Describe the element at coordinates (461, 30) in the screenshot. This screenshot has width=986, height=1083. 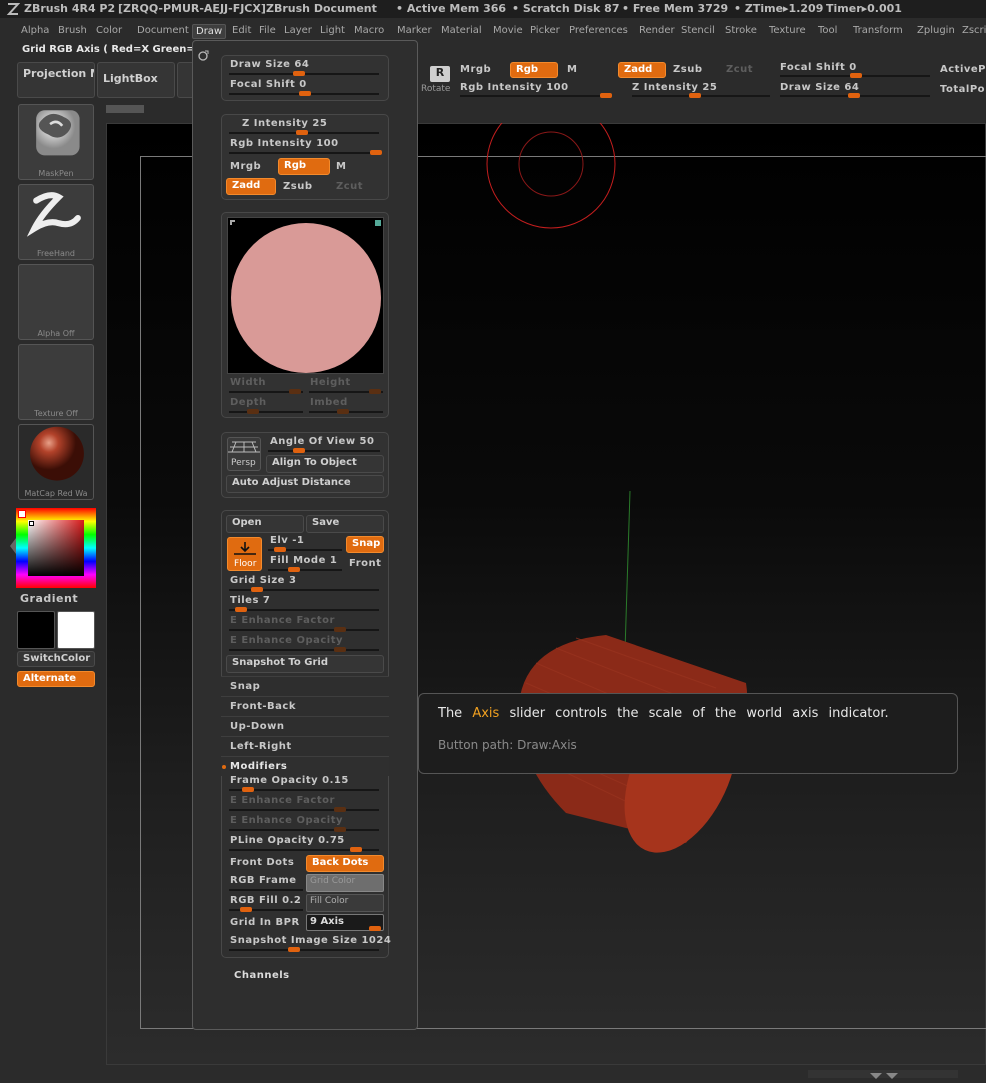
I see `menu-material: Material` at that location.